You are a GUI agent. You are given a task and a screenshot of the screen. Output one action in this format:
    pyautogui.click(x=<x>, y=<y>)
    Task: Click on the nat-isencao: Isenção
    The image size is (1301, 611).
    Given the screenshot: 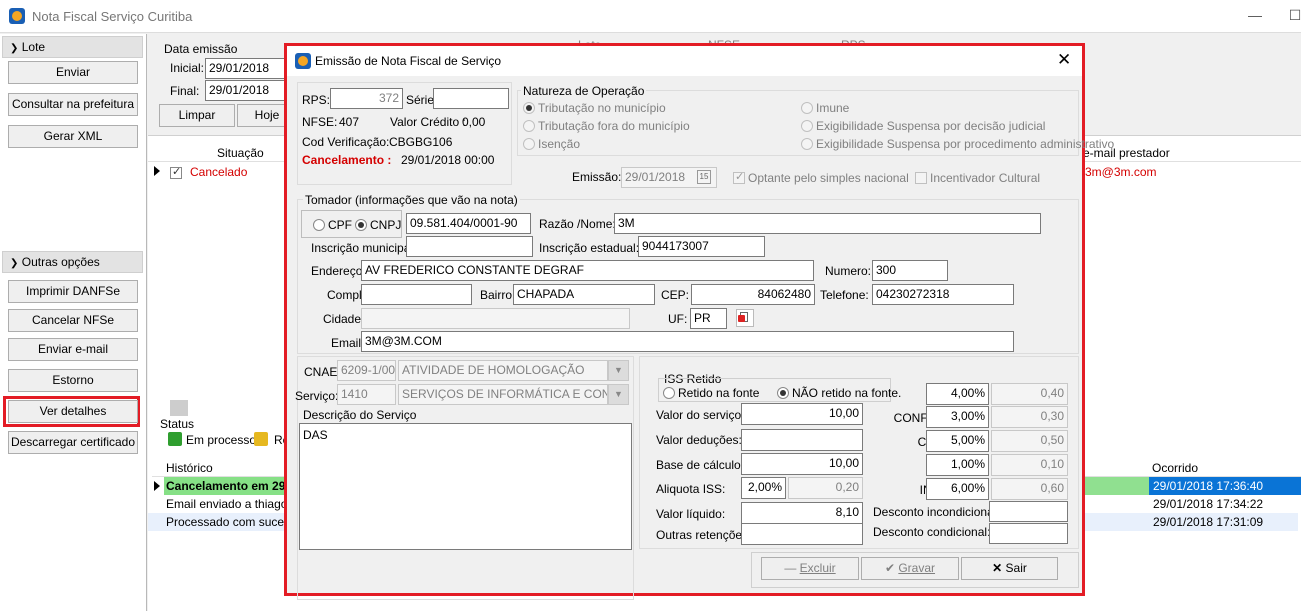 What is the action you would take?
    pyautogui.click(x=551, y=144)
    